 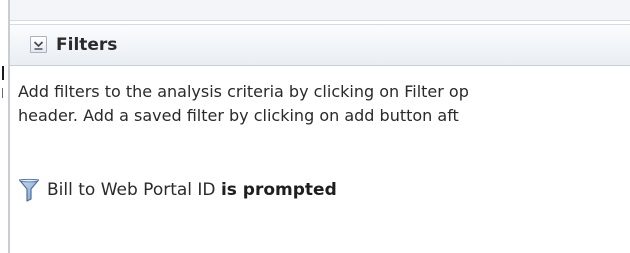 What do you see at coordinates (279, 190) in the screenshot?
I see `filter-operator: is prompted` at bounding box center [279, 190].